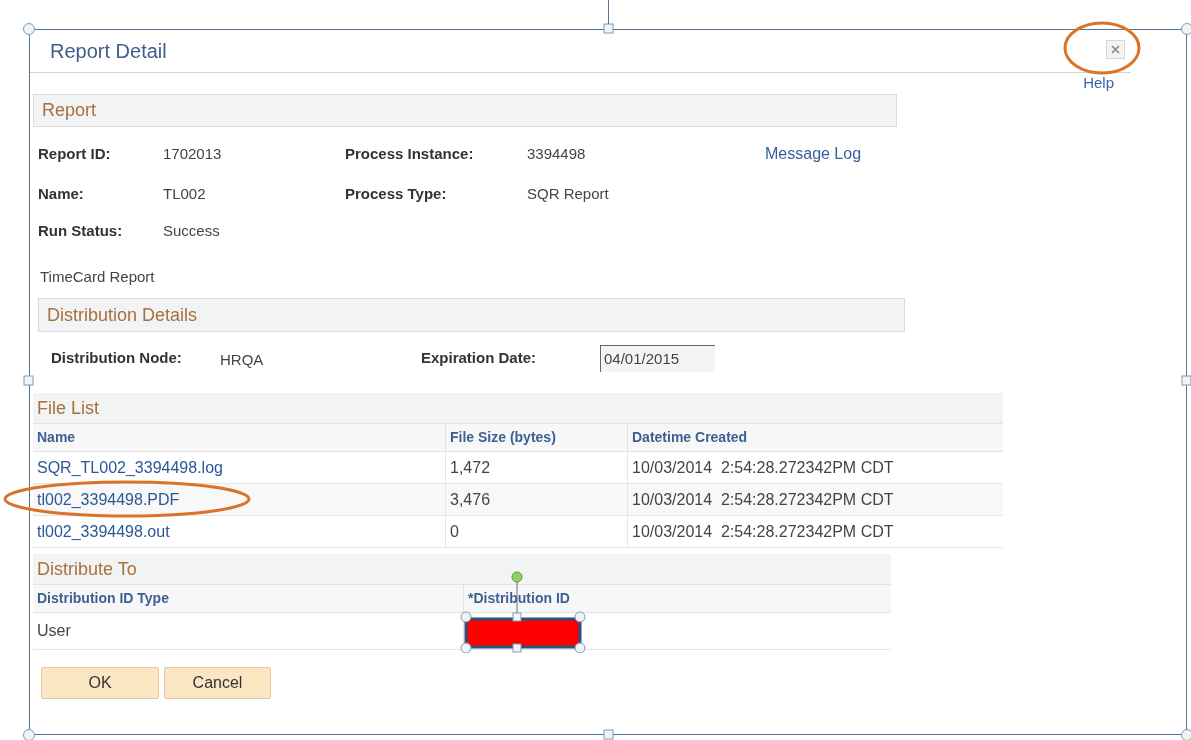  What do you see at coordinates (61, 193) in the screenshot?
I see `field-label: Name:` at bounding box center [61, 193].